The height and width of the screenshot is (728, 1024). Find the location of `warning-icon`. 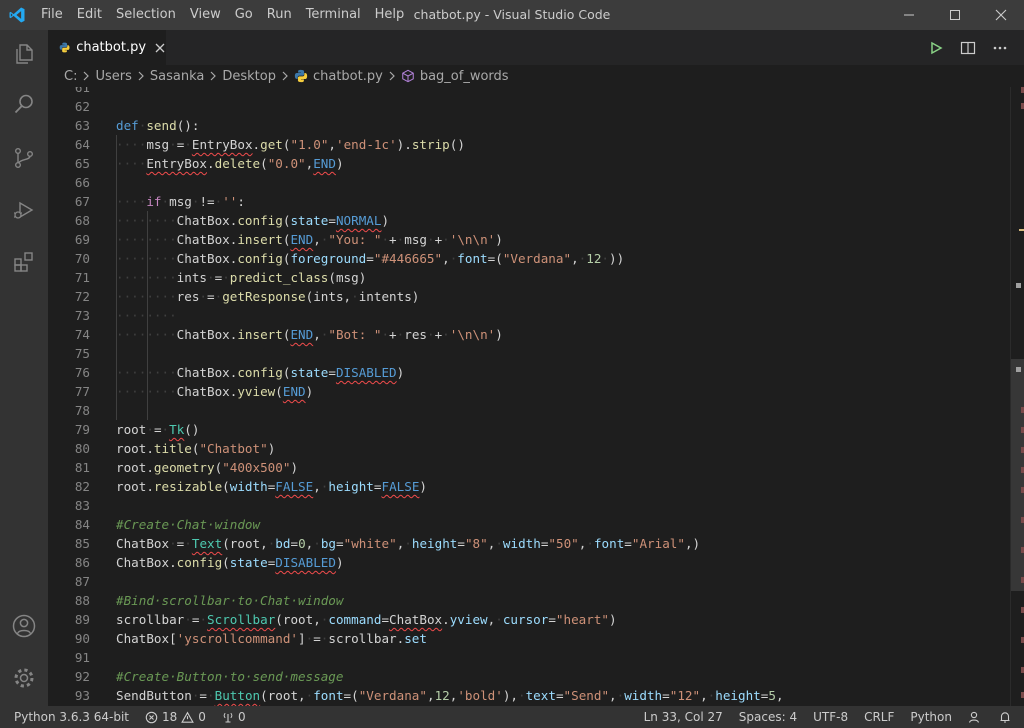

warning-icon is located at coordinates (188, 717).